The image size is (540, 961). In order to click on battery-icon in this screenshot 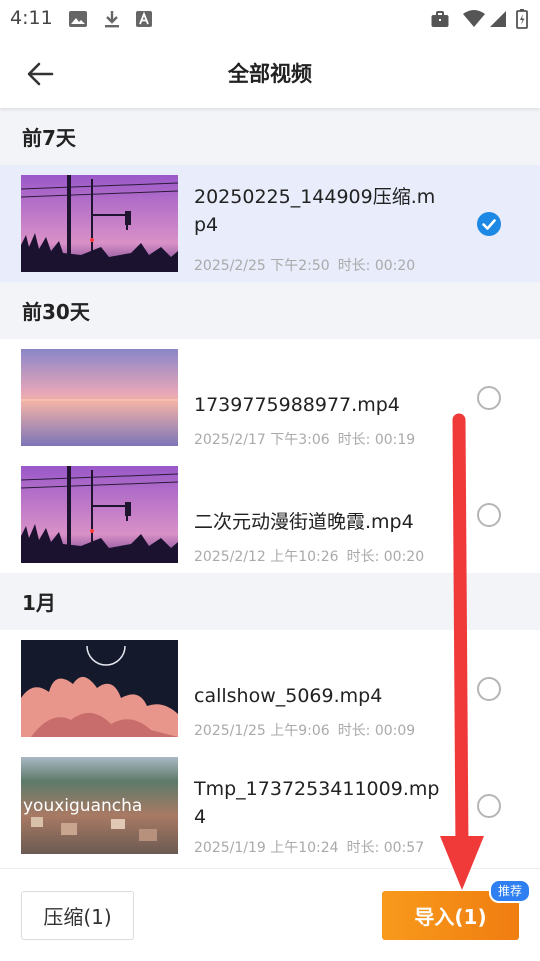, I will do `click(522, 19)`.